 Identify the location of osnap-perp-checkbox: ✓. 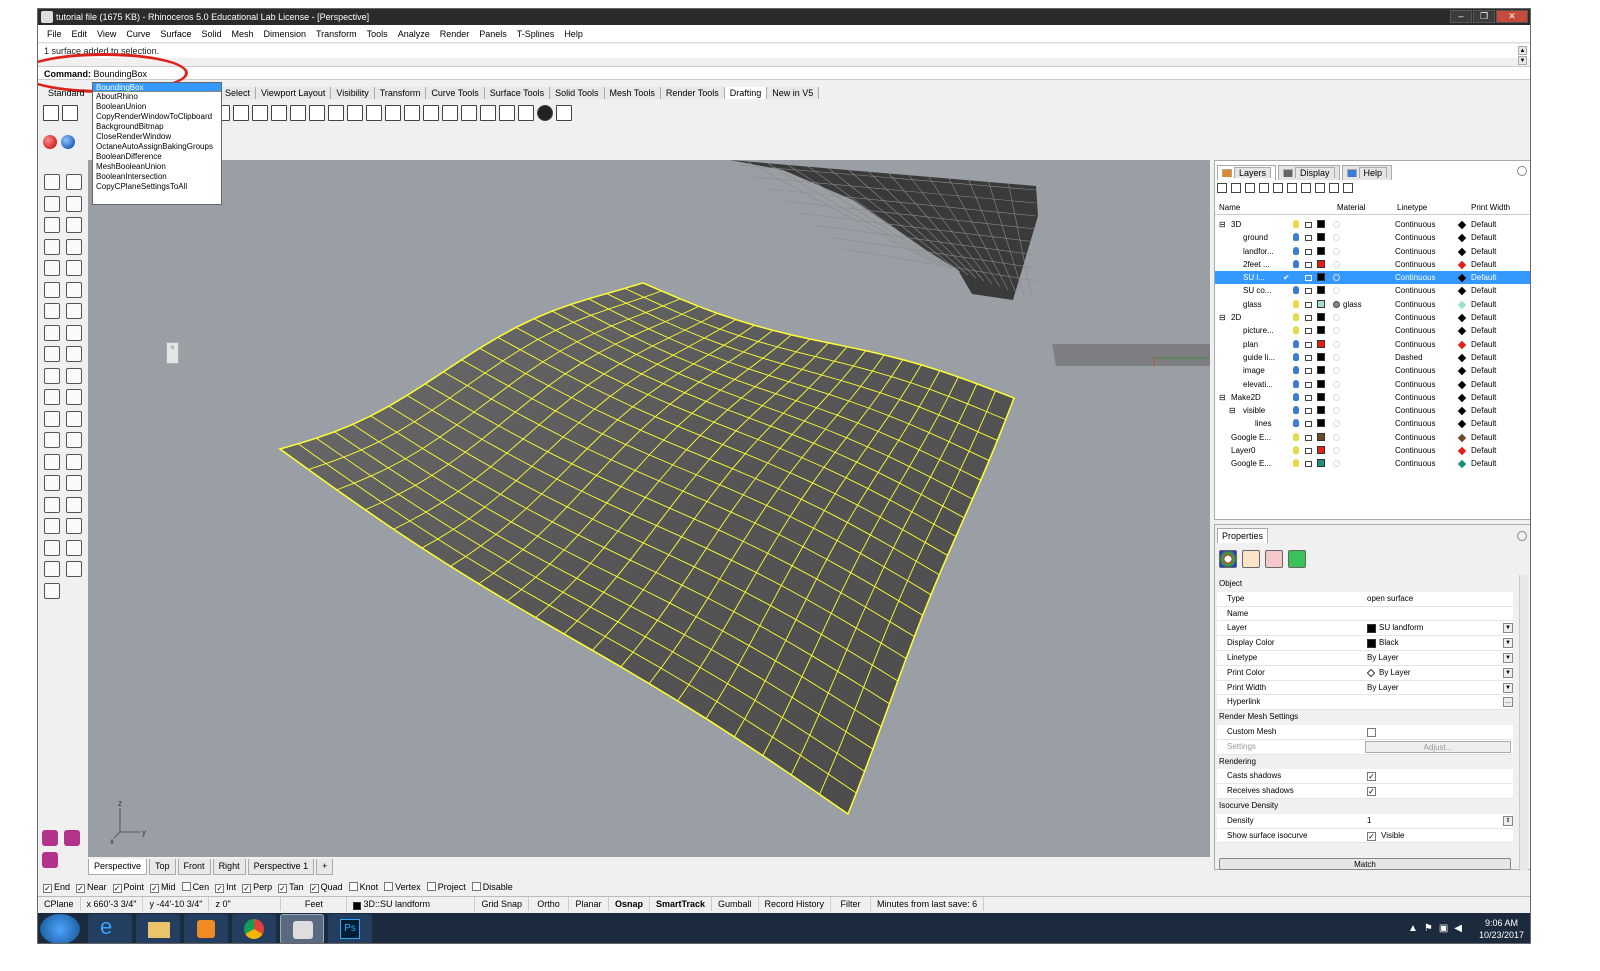
(247, 888).